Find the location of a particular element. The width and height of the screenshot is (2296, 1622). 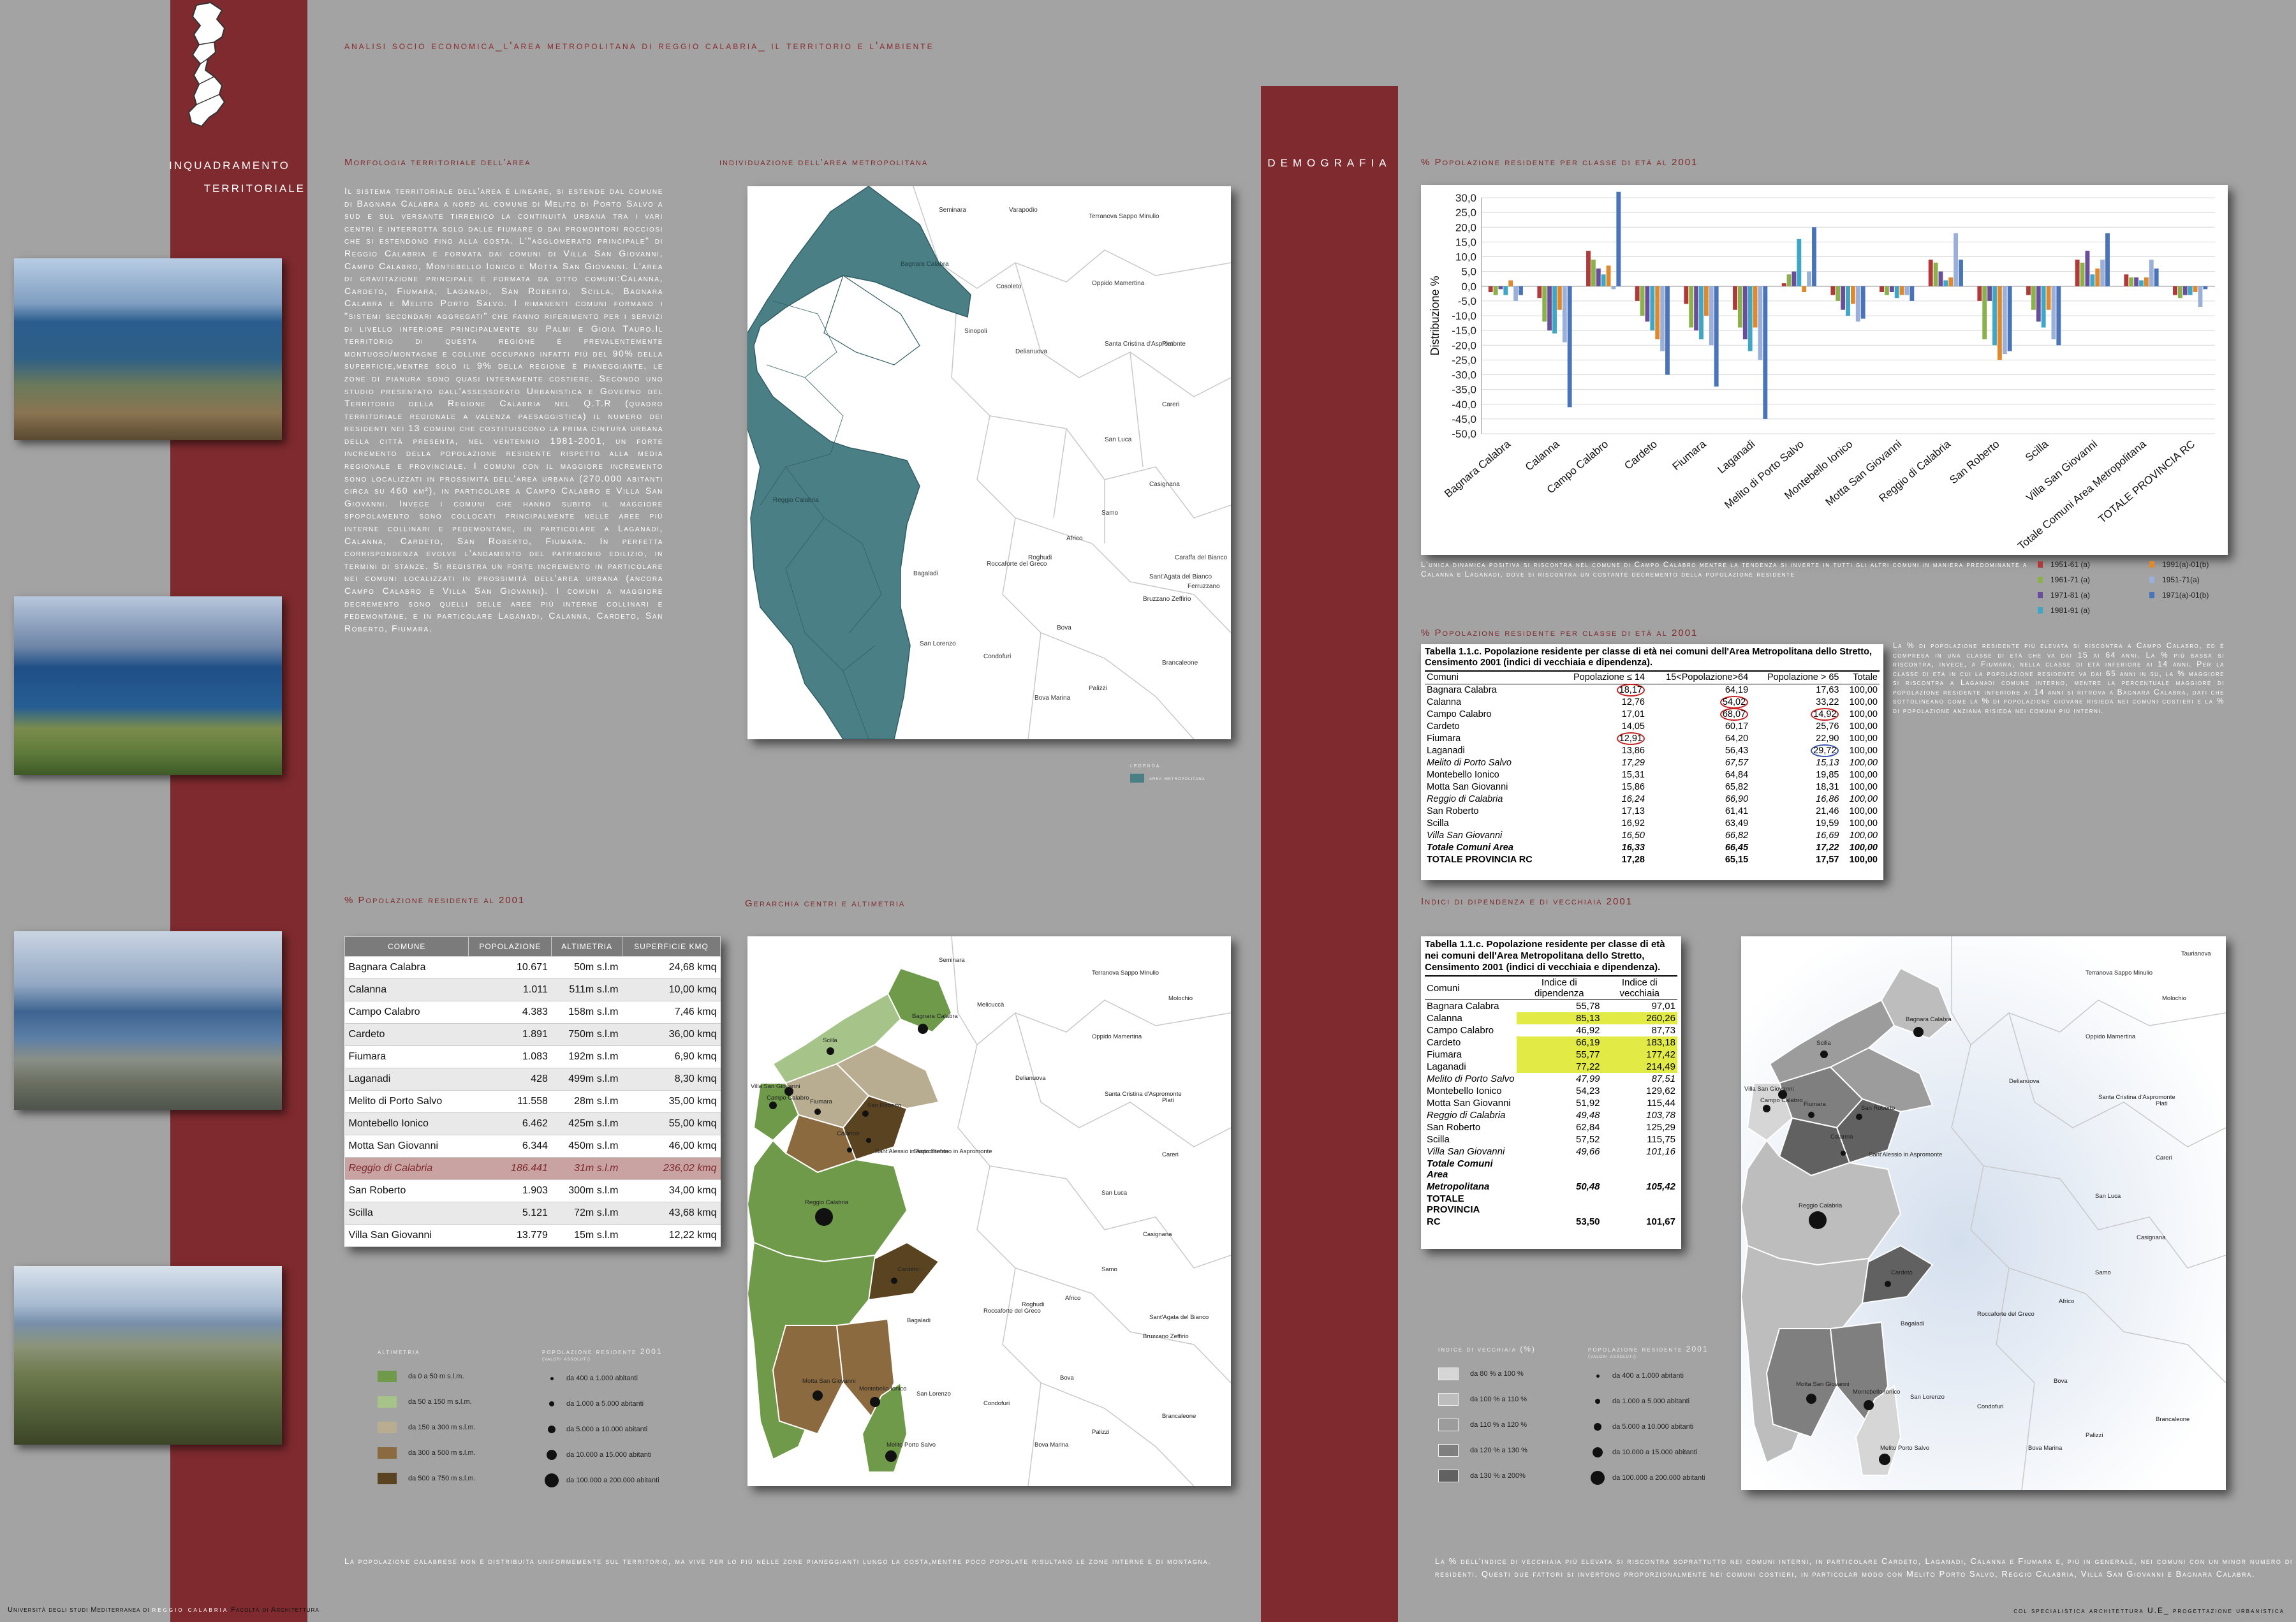

chart-ytick-label: -45,0 is located at coordinates (1464, 419).